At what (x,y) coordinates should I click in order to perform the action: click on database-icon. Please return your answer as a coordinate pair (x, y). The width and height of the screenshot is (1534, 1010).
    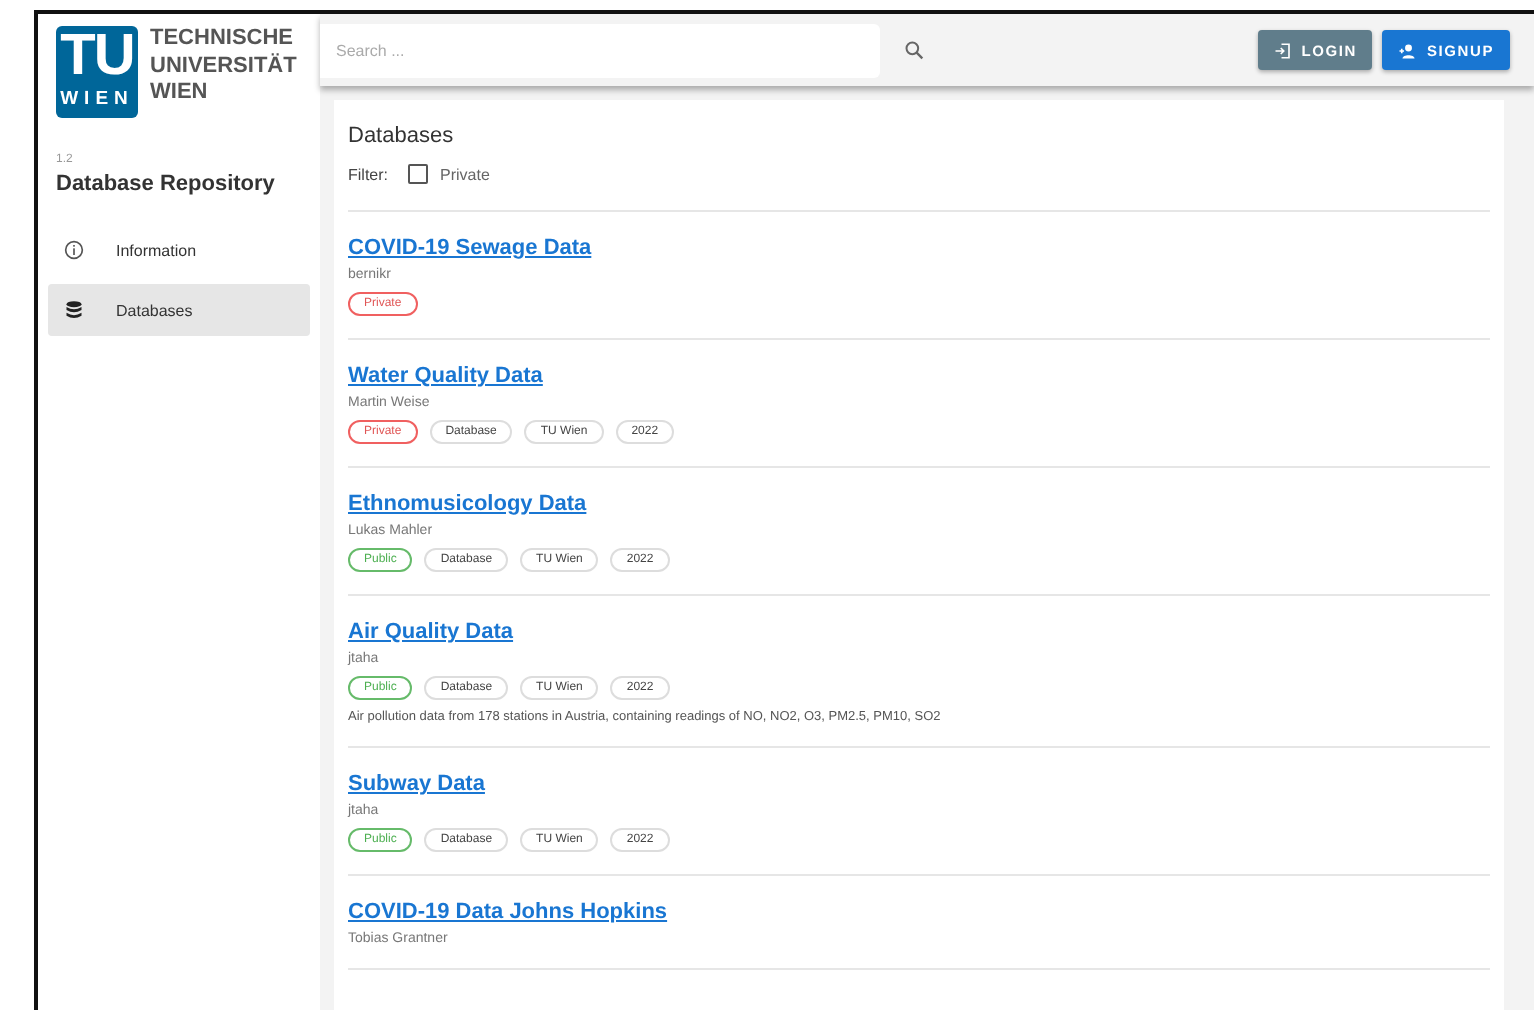
    Looking at the image, I should click on (74, 310).